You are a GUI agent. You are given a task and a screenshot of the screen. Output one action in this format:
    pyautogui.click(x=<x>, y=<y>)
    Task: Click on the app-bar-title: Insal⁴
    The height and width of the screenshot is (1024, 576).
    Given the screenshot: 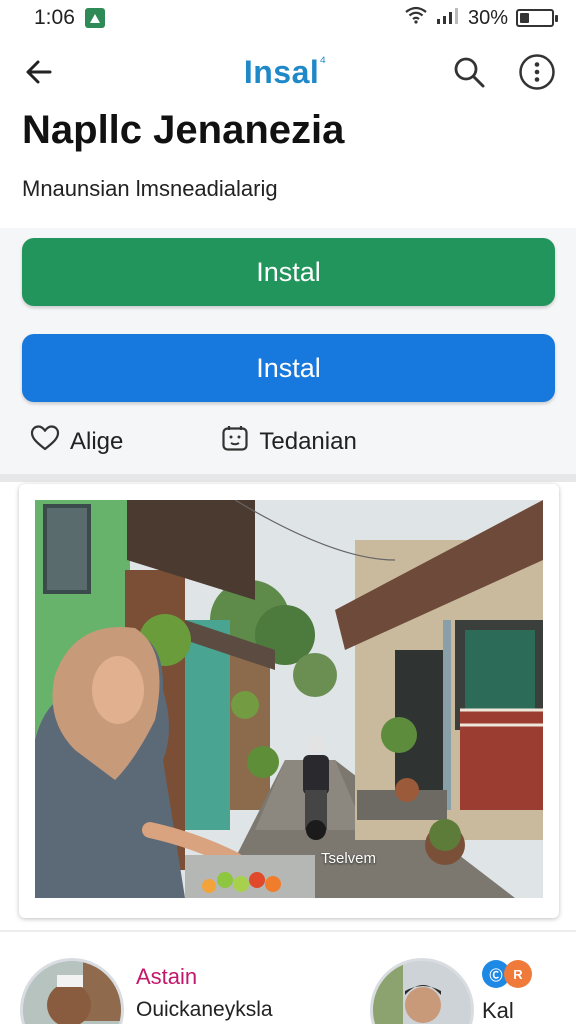 What is the action you would take?
    pyautogui.click(x=285, y=72)
    